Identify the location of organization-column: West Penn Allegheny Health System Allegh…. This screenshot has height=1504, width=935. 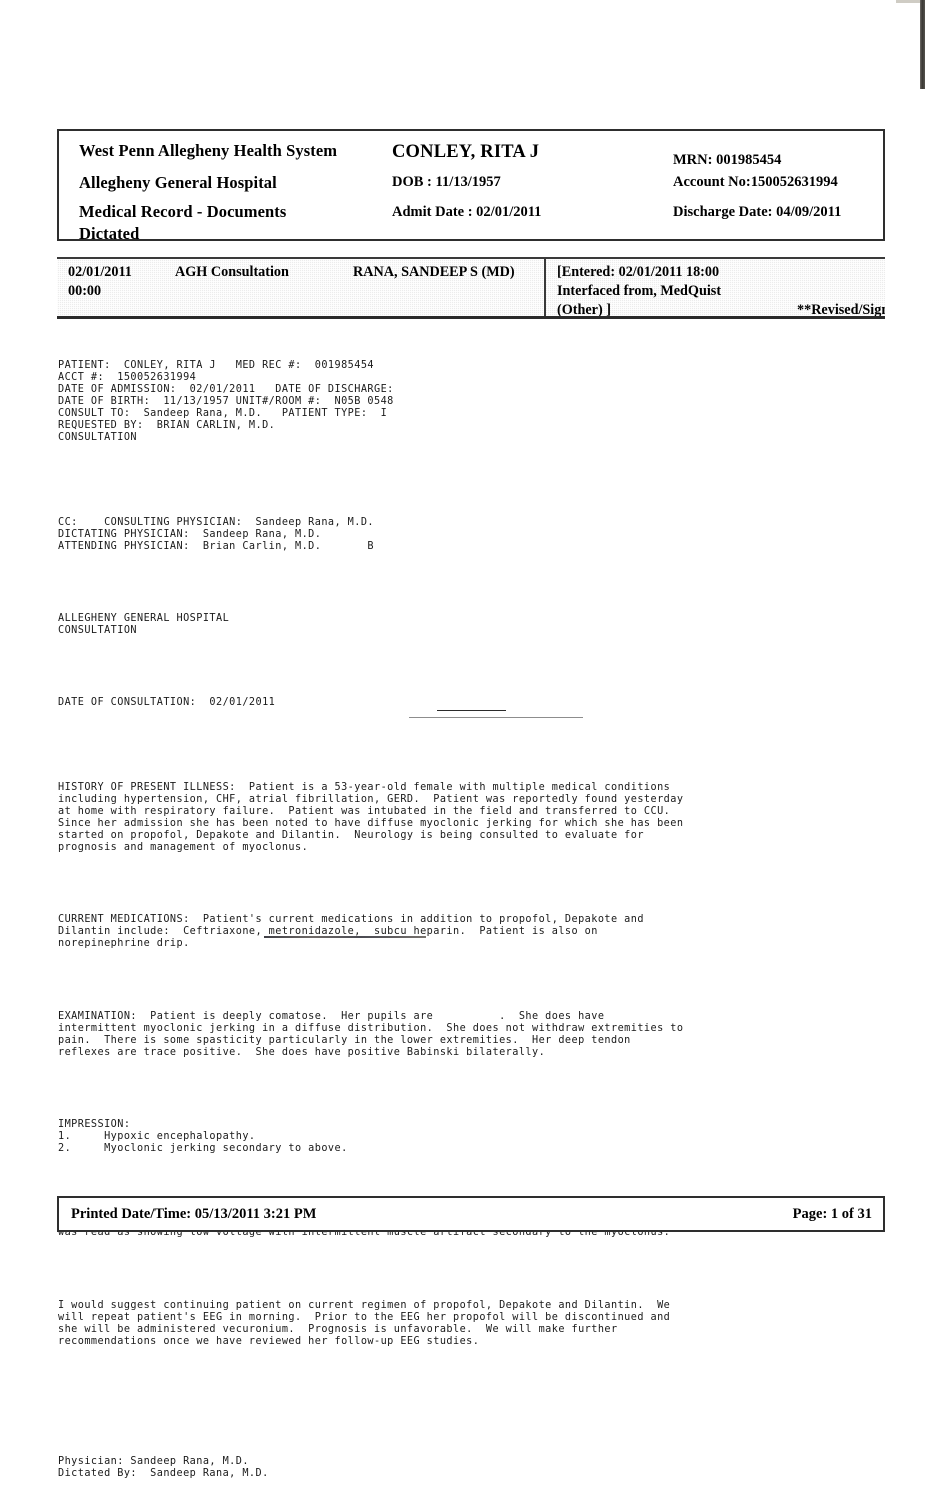
(234, 186).